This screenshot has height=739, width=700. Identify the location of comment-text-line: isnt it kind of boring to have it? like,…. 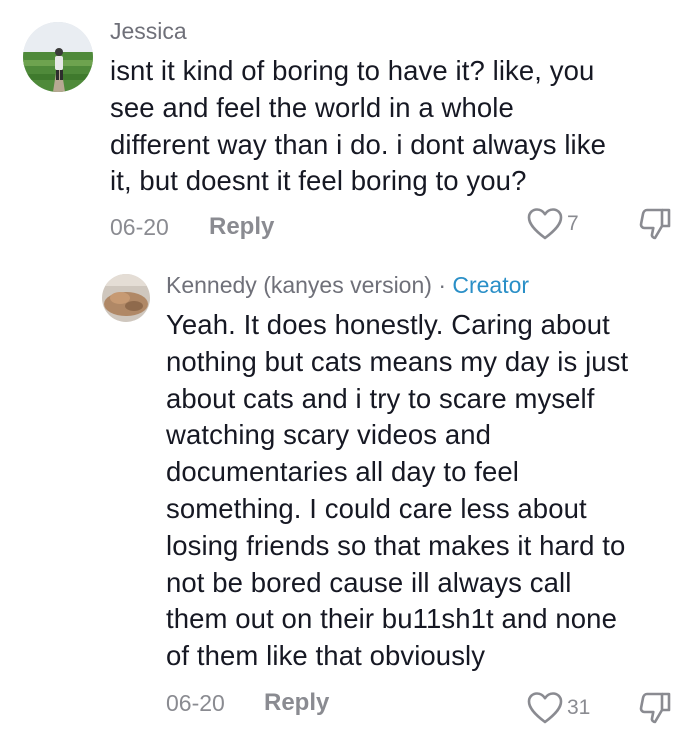
(352, 70).